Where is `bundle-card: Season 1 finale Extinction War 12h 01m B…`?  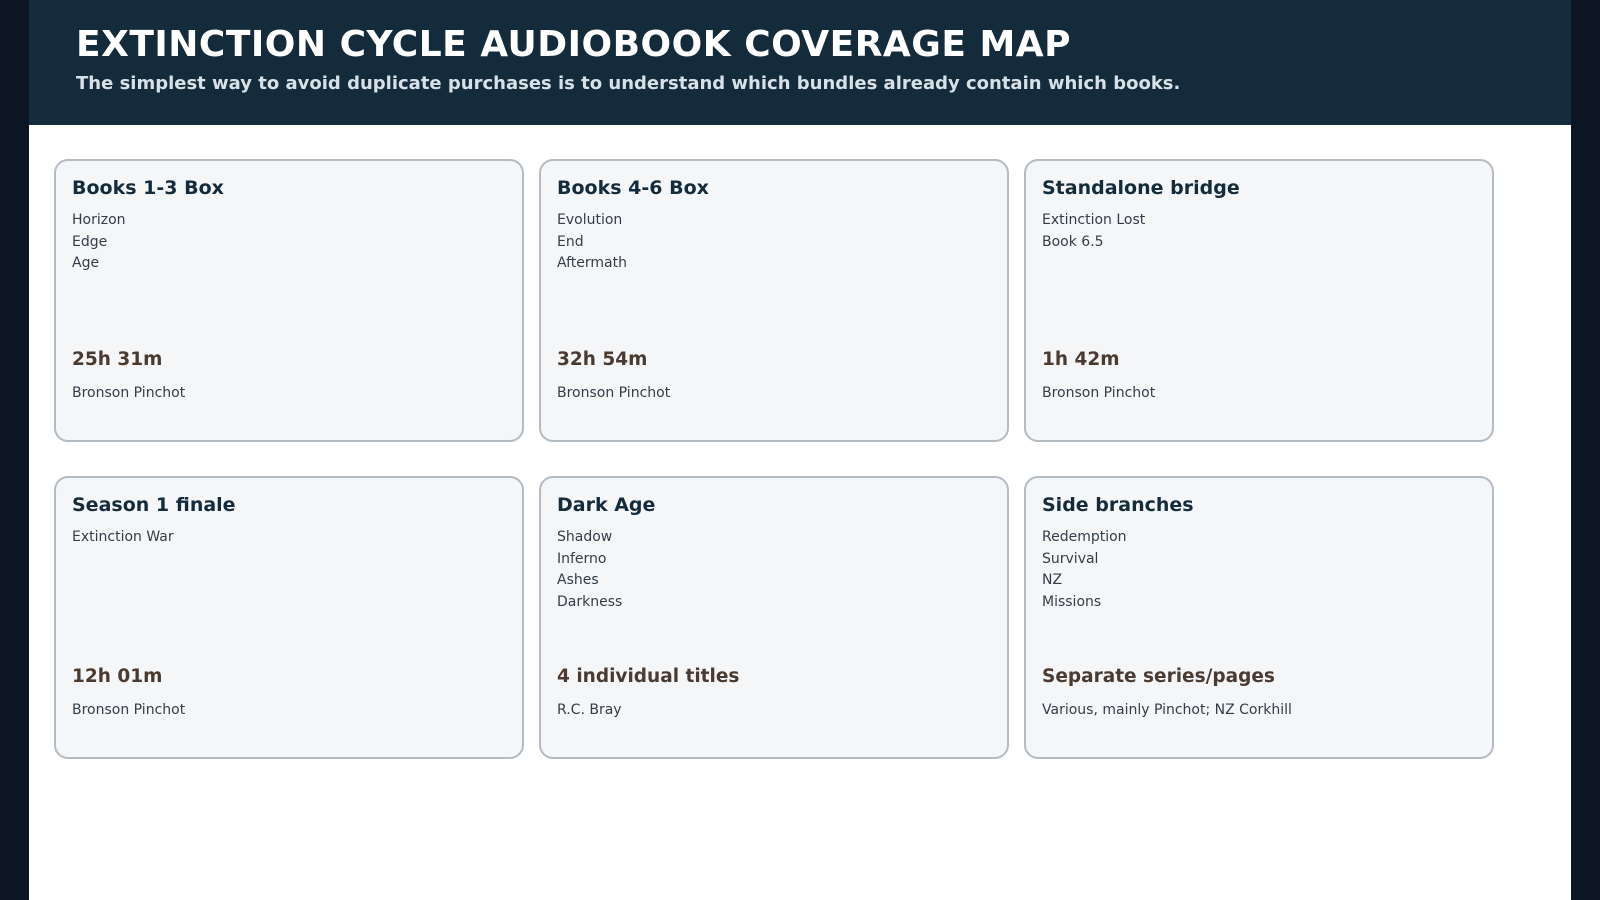
bundle-card: Season 1 finale Extinction War 12h 01m B… is located at coordinates (289, 617).